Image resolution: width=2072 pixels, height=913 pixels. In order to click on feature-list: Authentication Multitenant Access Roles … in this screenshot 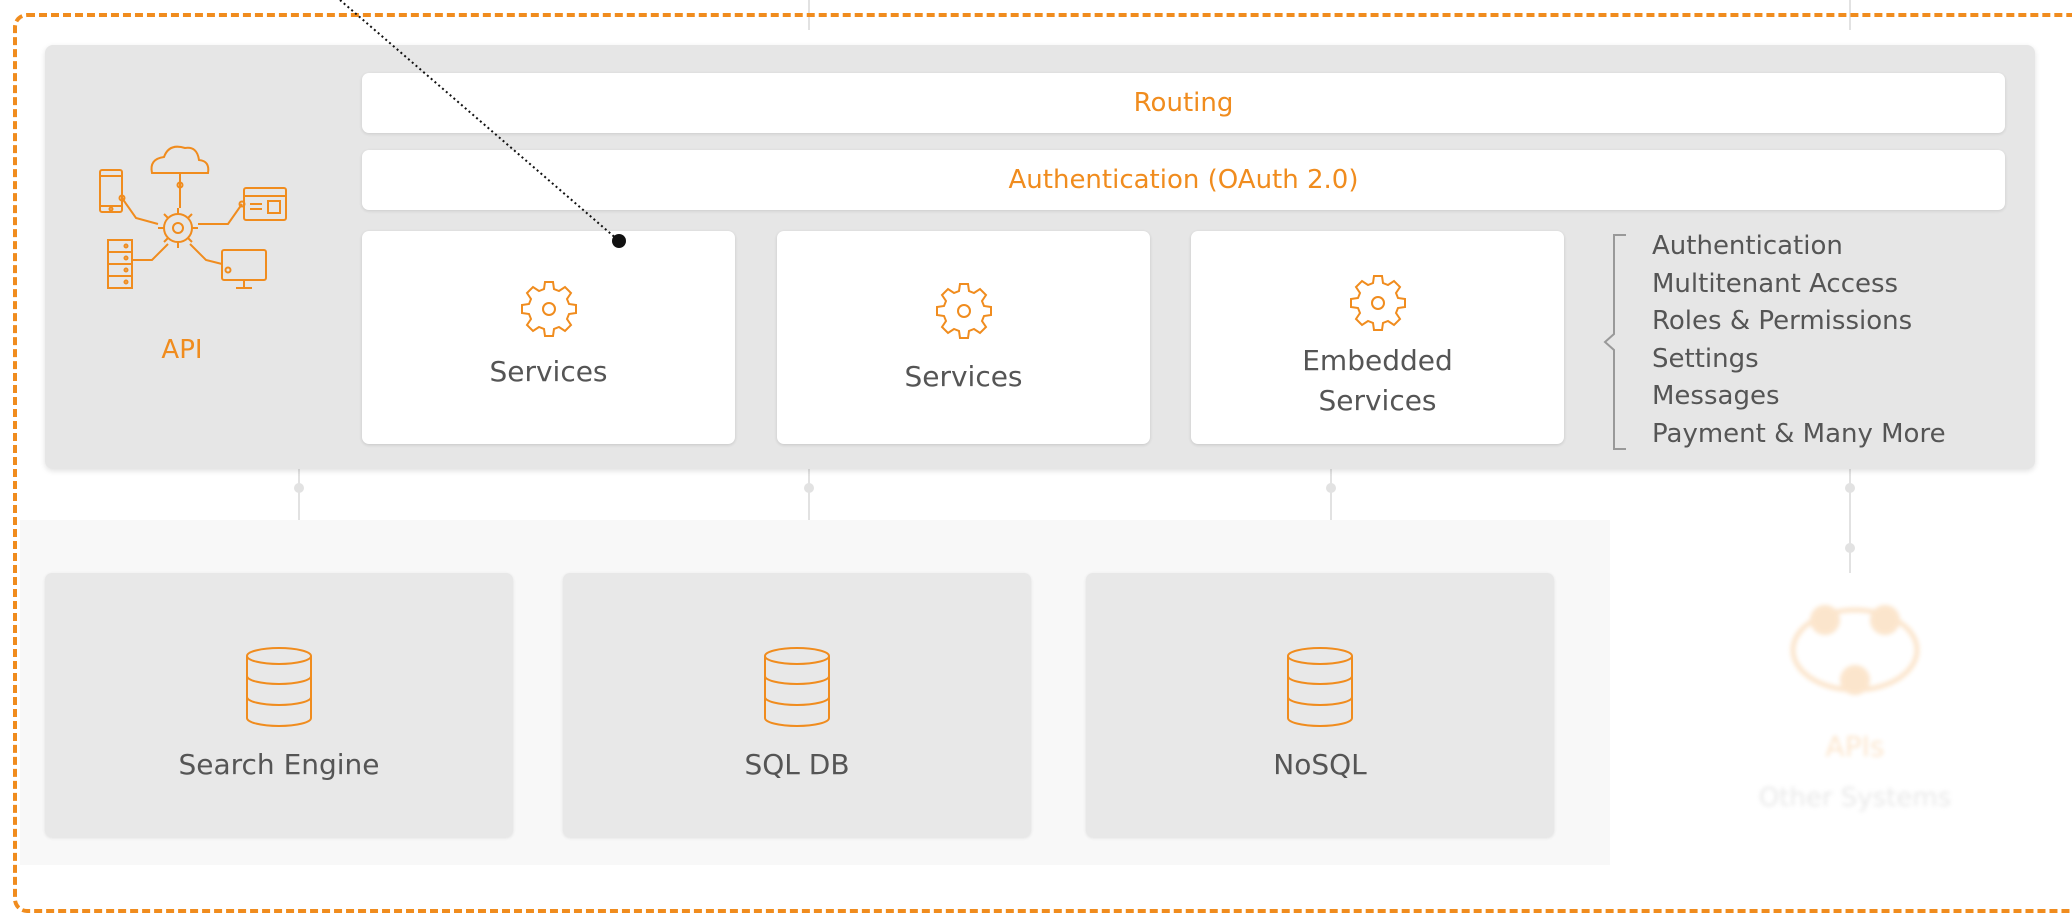, I will do `click(1799, 340)`.